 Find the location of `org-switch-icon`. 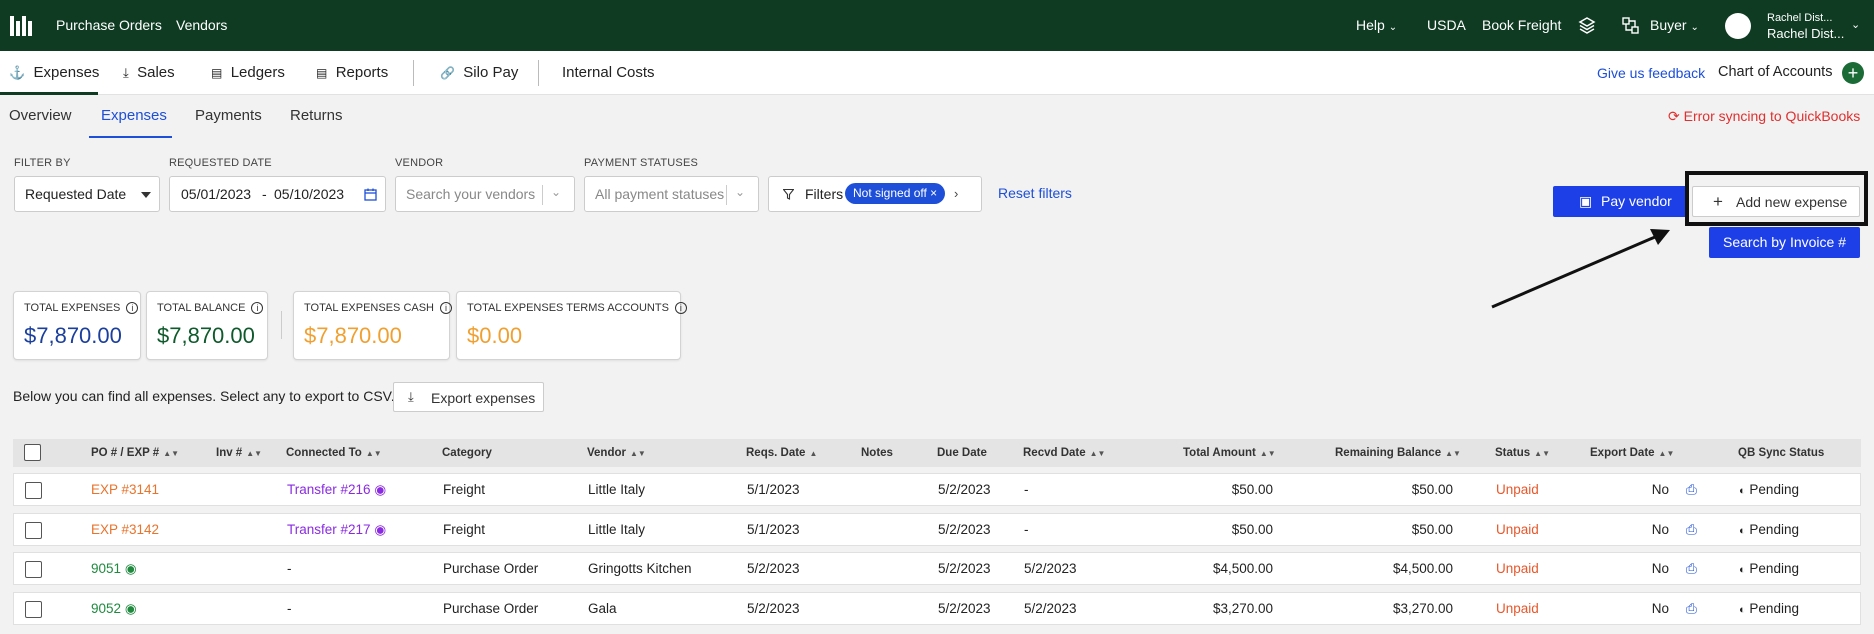

org-switch-icon is located at coordinates (1630, 25).